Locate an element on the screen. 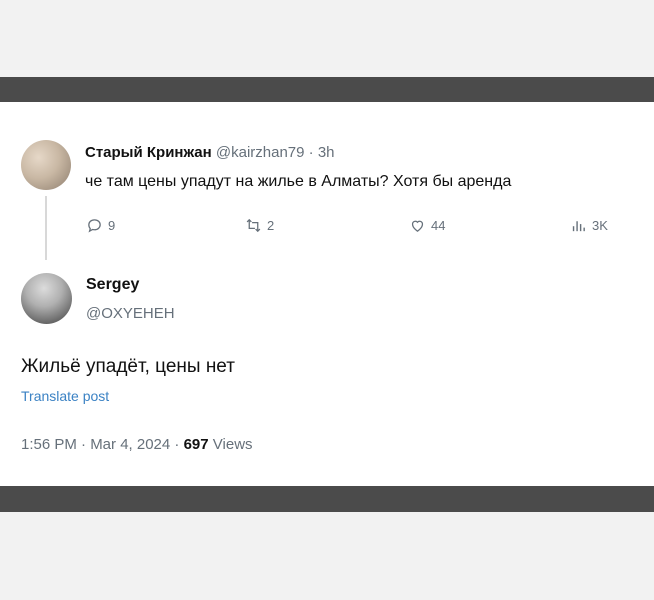 Image resolution: width=654 pixels, height=600 pixels. like-button: 44 is located at coordinates (427, 225).